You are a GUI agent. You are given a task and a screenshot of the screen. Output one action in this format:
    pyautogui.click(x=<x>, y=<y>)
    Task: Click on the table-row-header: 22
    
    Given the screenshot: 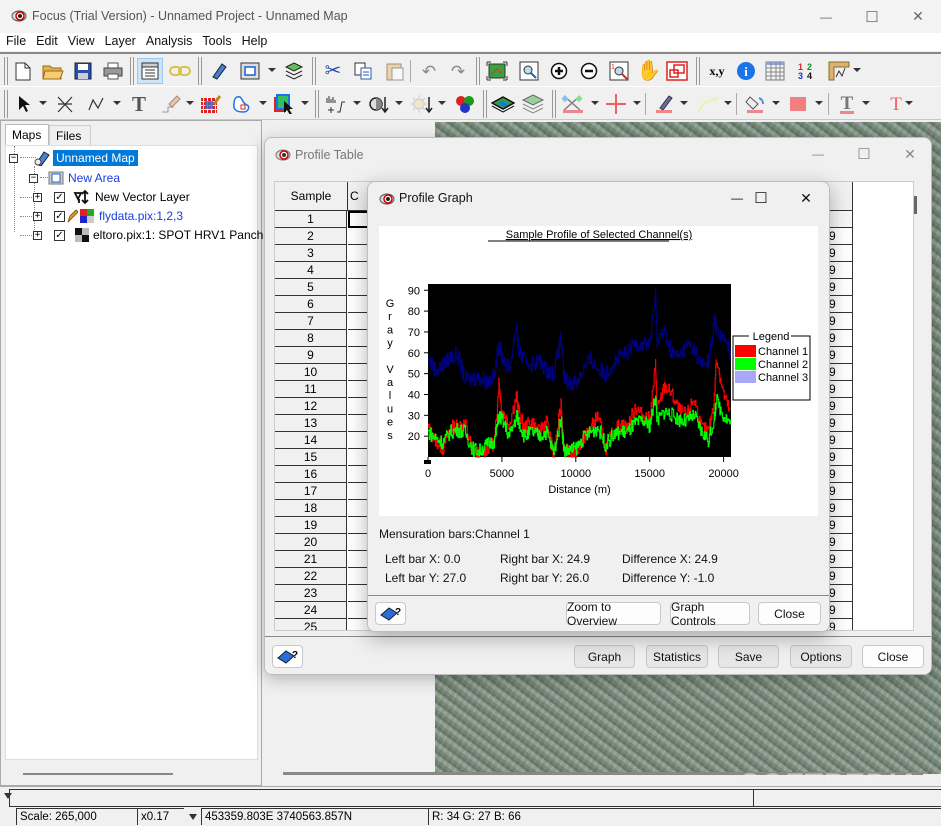 What is the action you would take?
    pyautogui.click(x=311, y=576)
    